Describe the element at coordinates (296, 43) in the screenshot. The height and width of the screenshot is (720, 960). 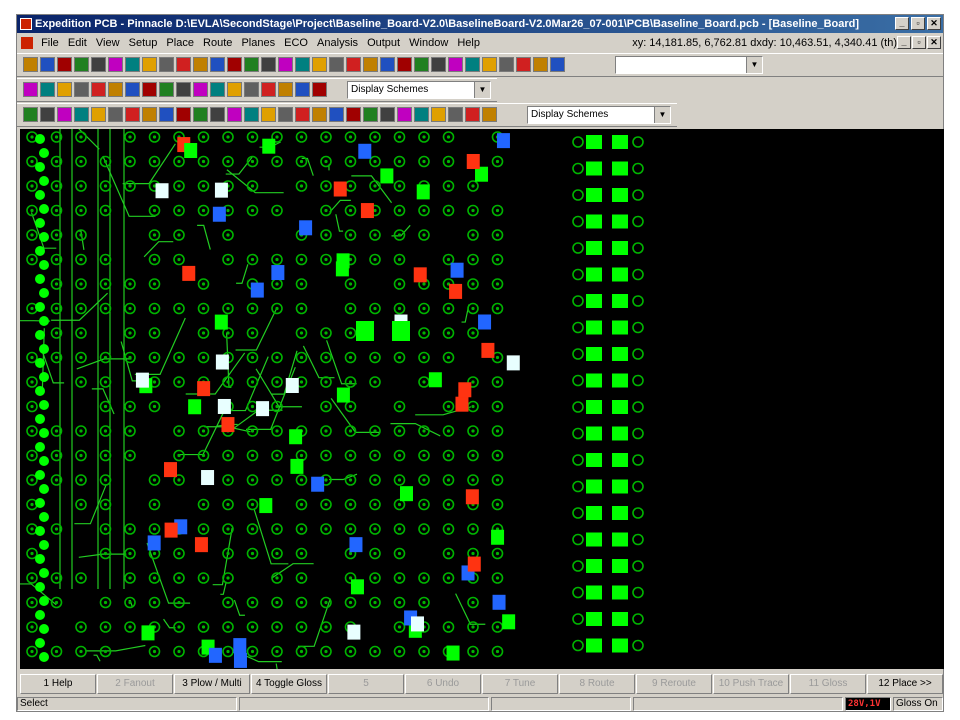
I see `menu-eco: ECO` at that location.